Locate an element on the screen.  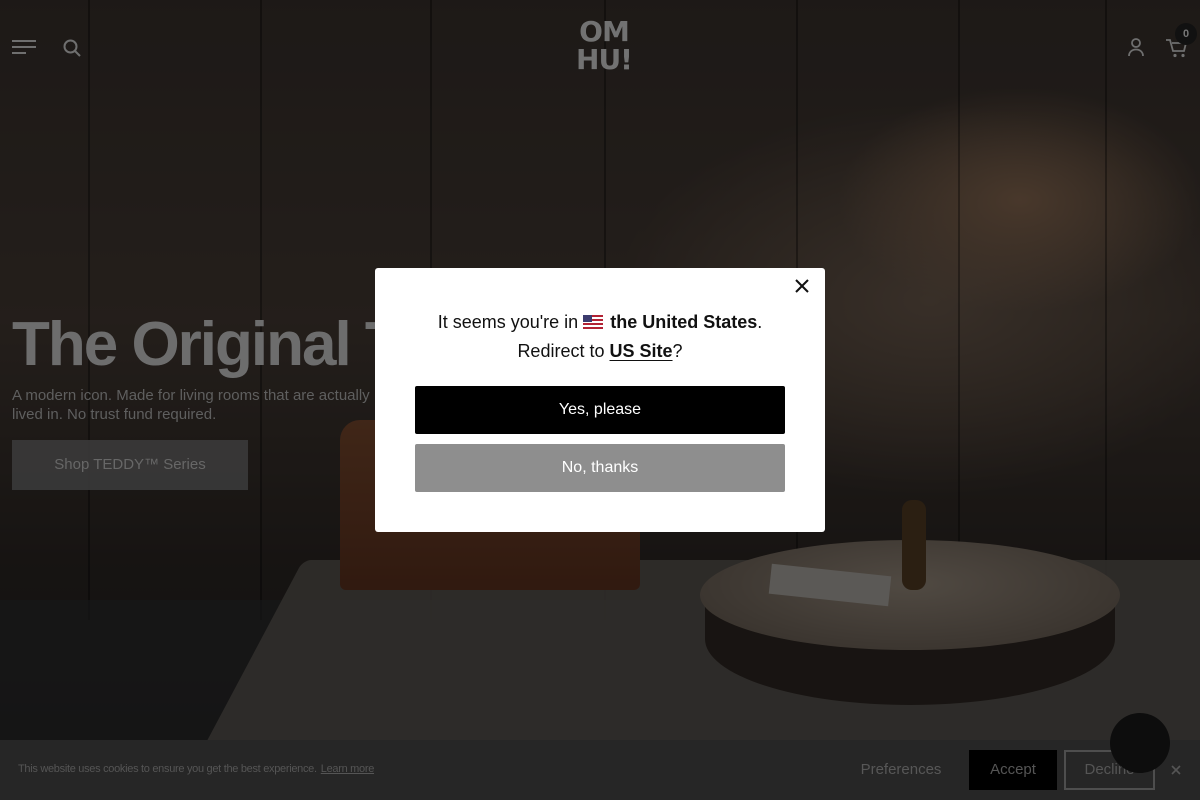
modal-line1-suffix: . is located at coordinates (760, 322).